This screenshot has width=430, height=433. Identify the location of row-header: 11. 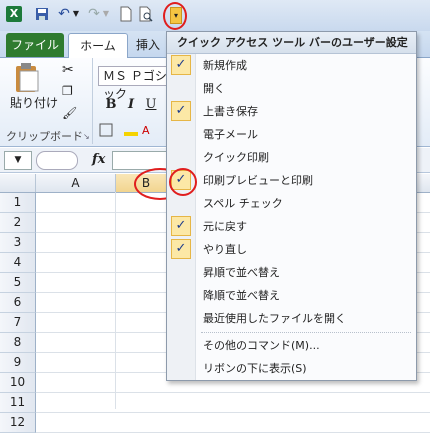
(18, 403).